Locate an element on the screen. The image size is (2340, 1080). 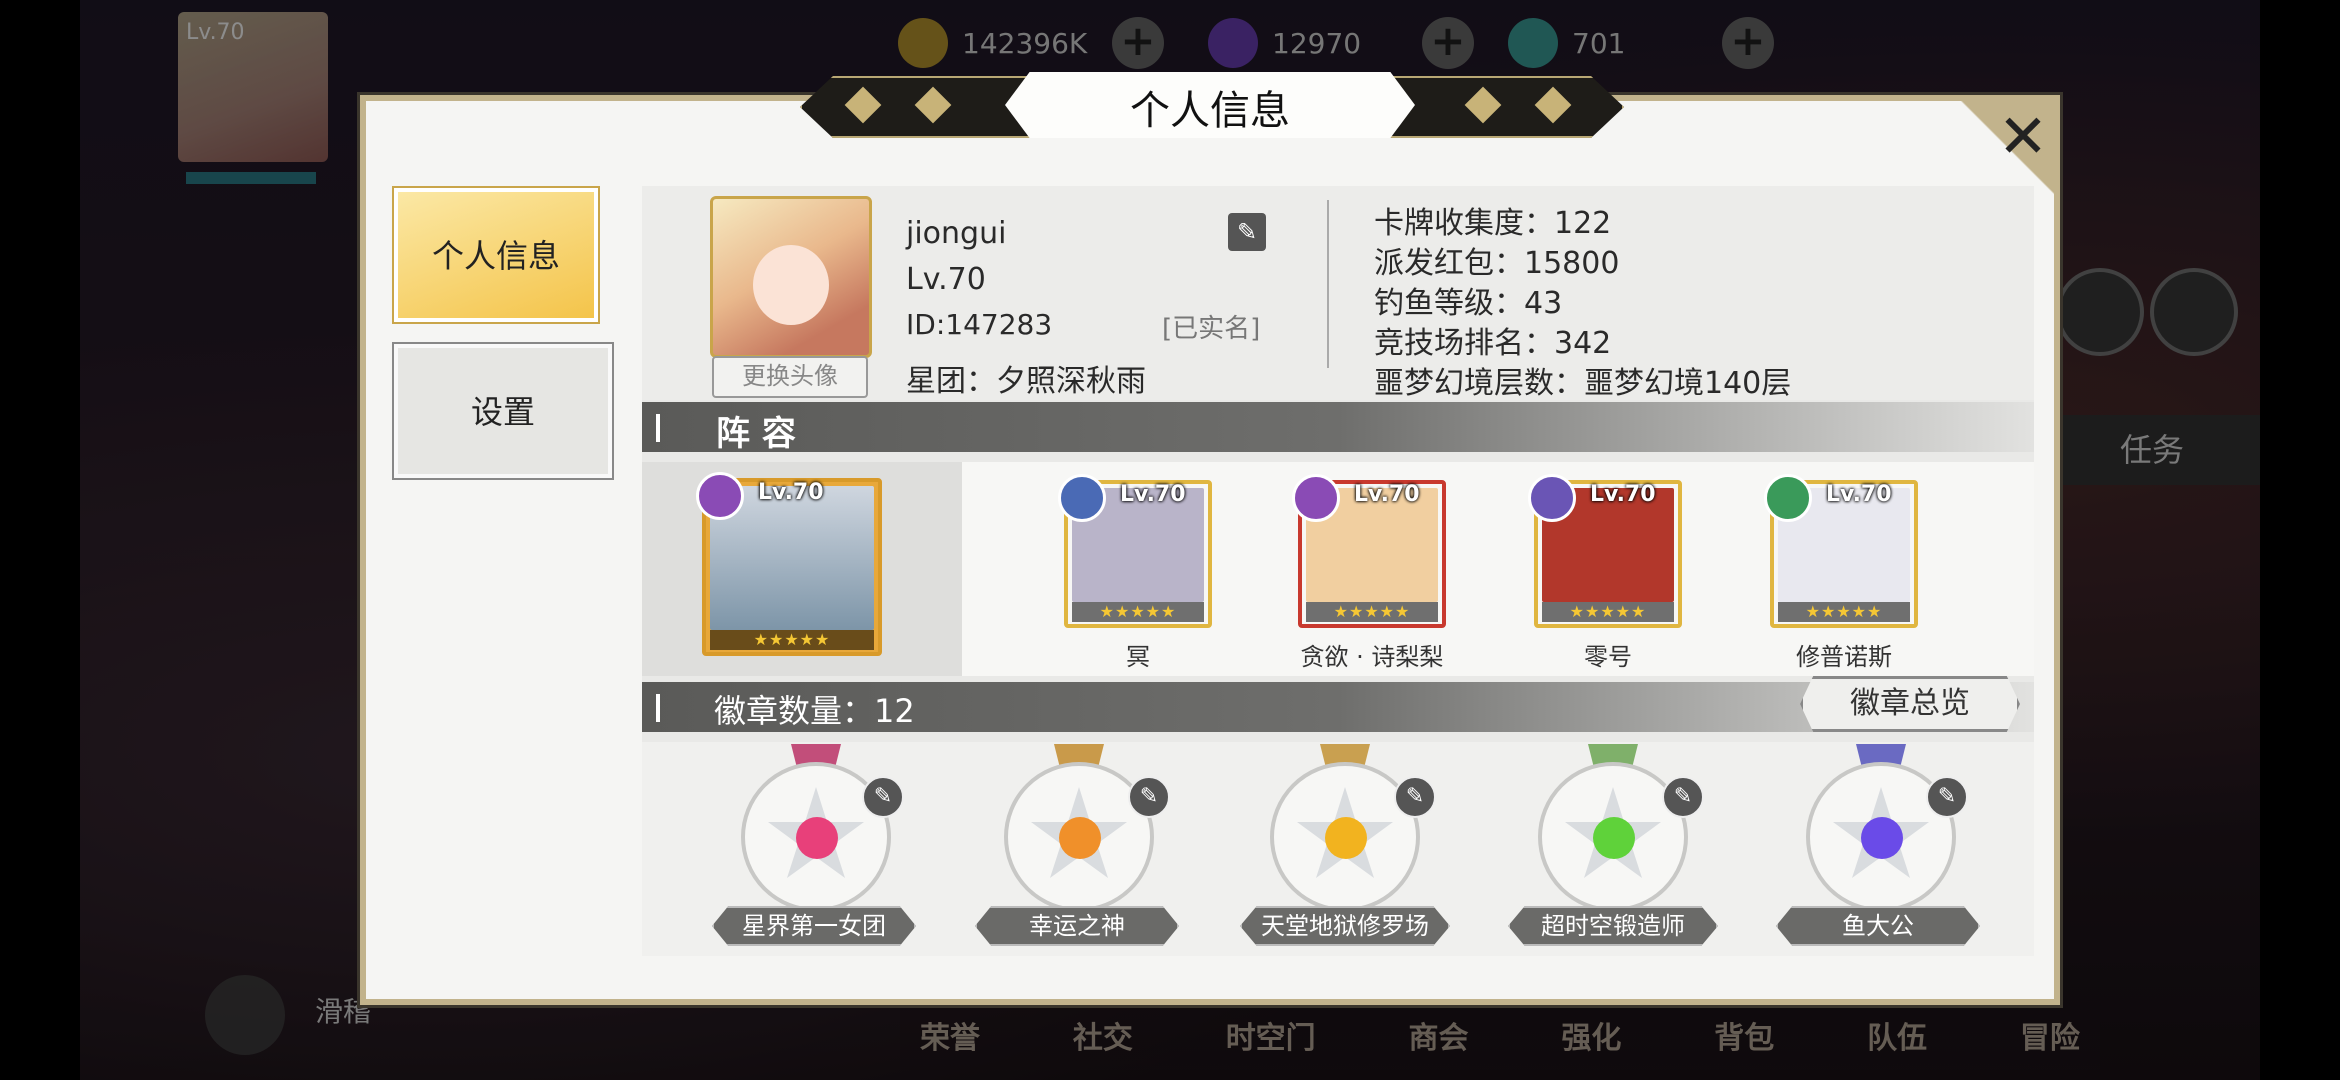
tab-settings: 设置 is located at coordinates (503, 411).